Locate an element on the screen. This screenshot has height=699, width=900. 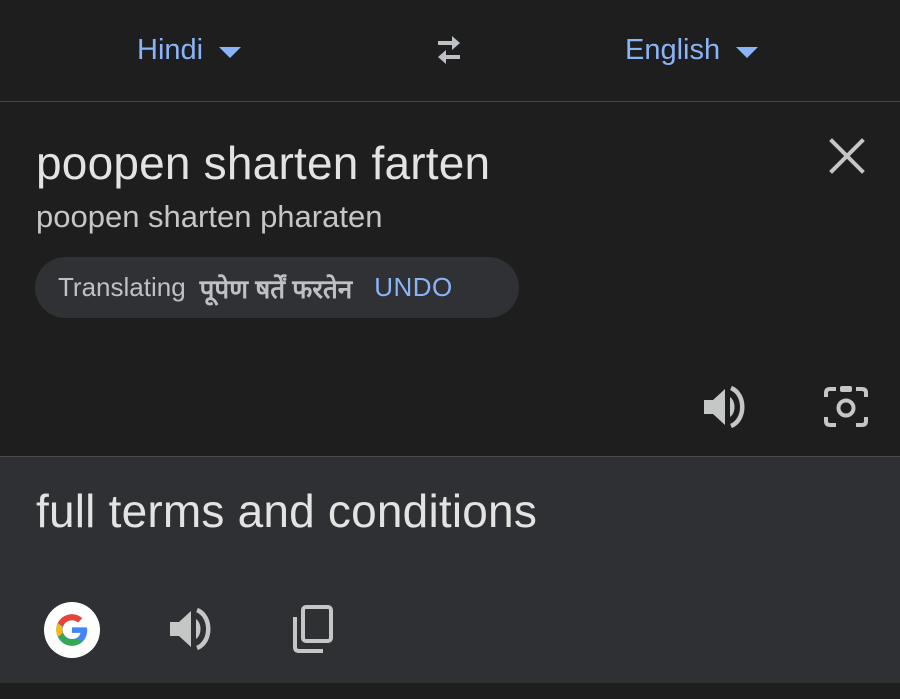
copy-translation-button is located at coordinates (313, 629).